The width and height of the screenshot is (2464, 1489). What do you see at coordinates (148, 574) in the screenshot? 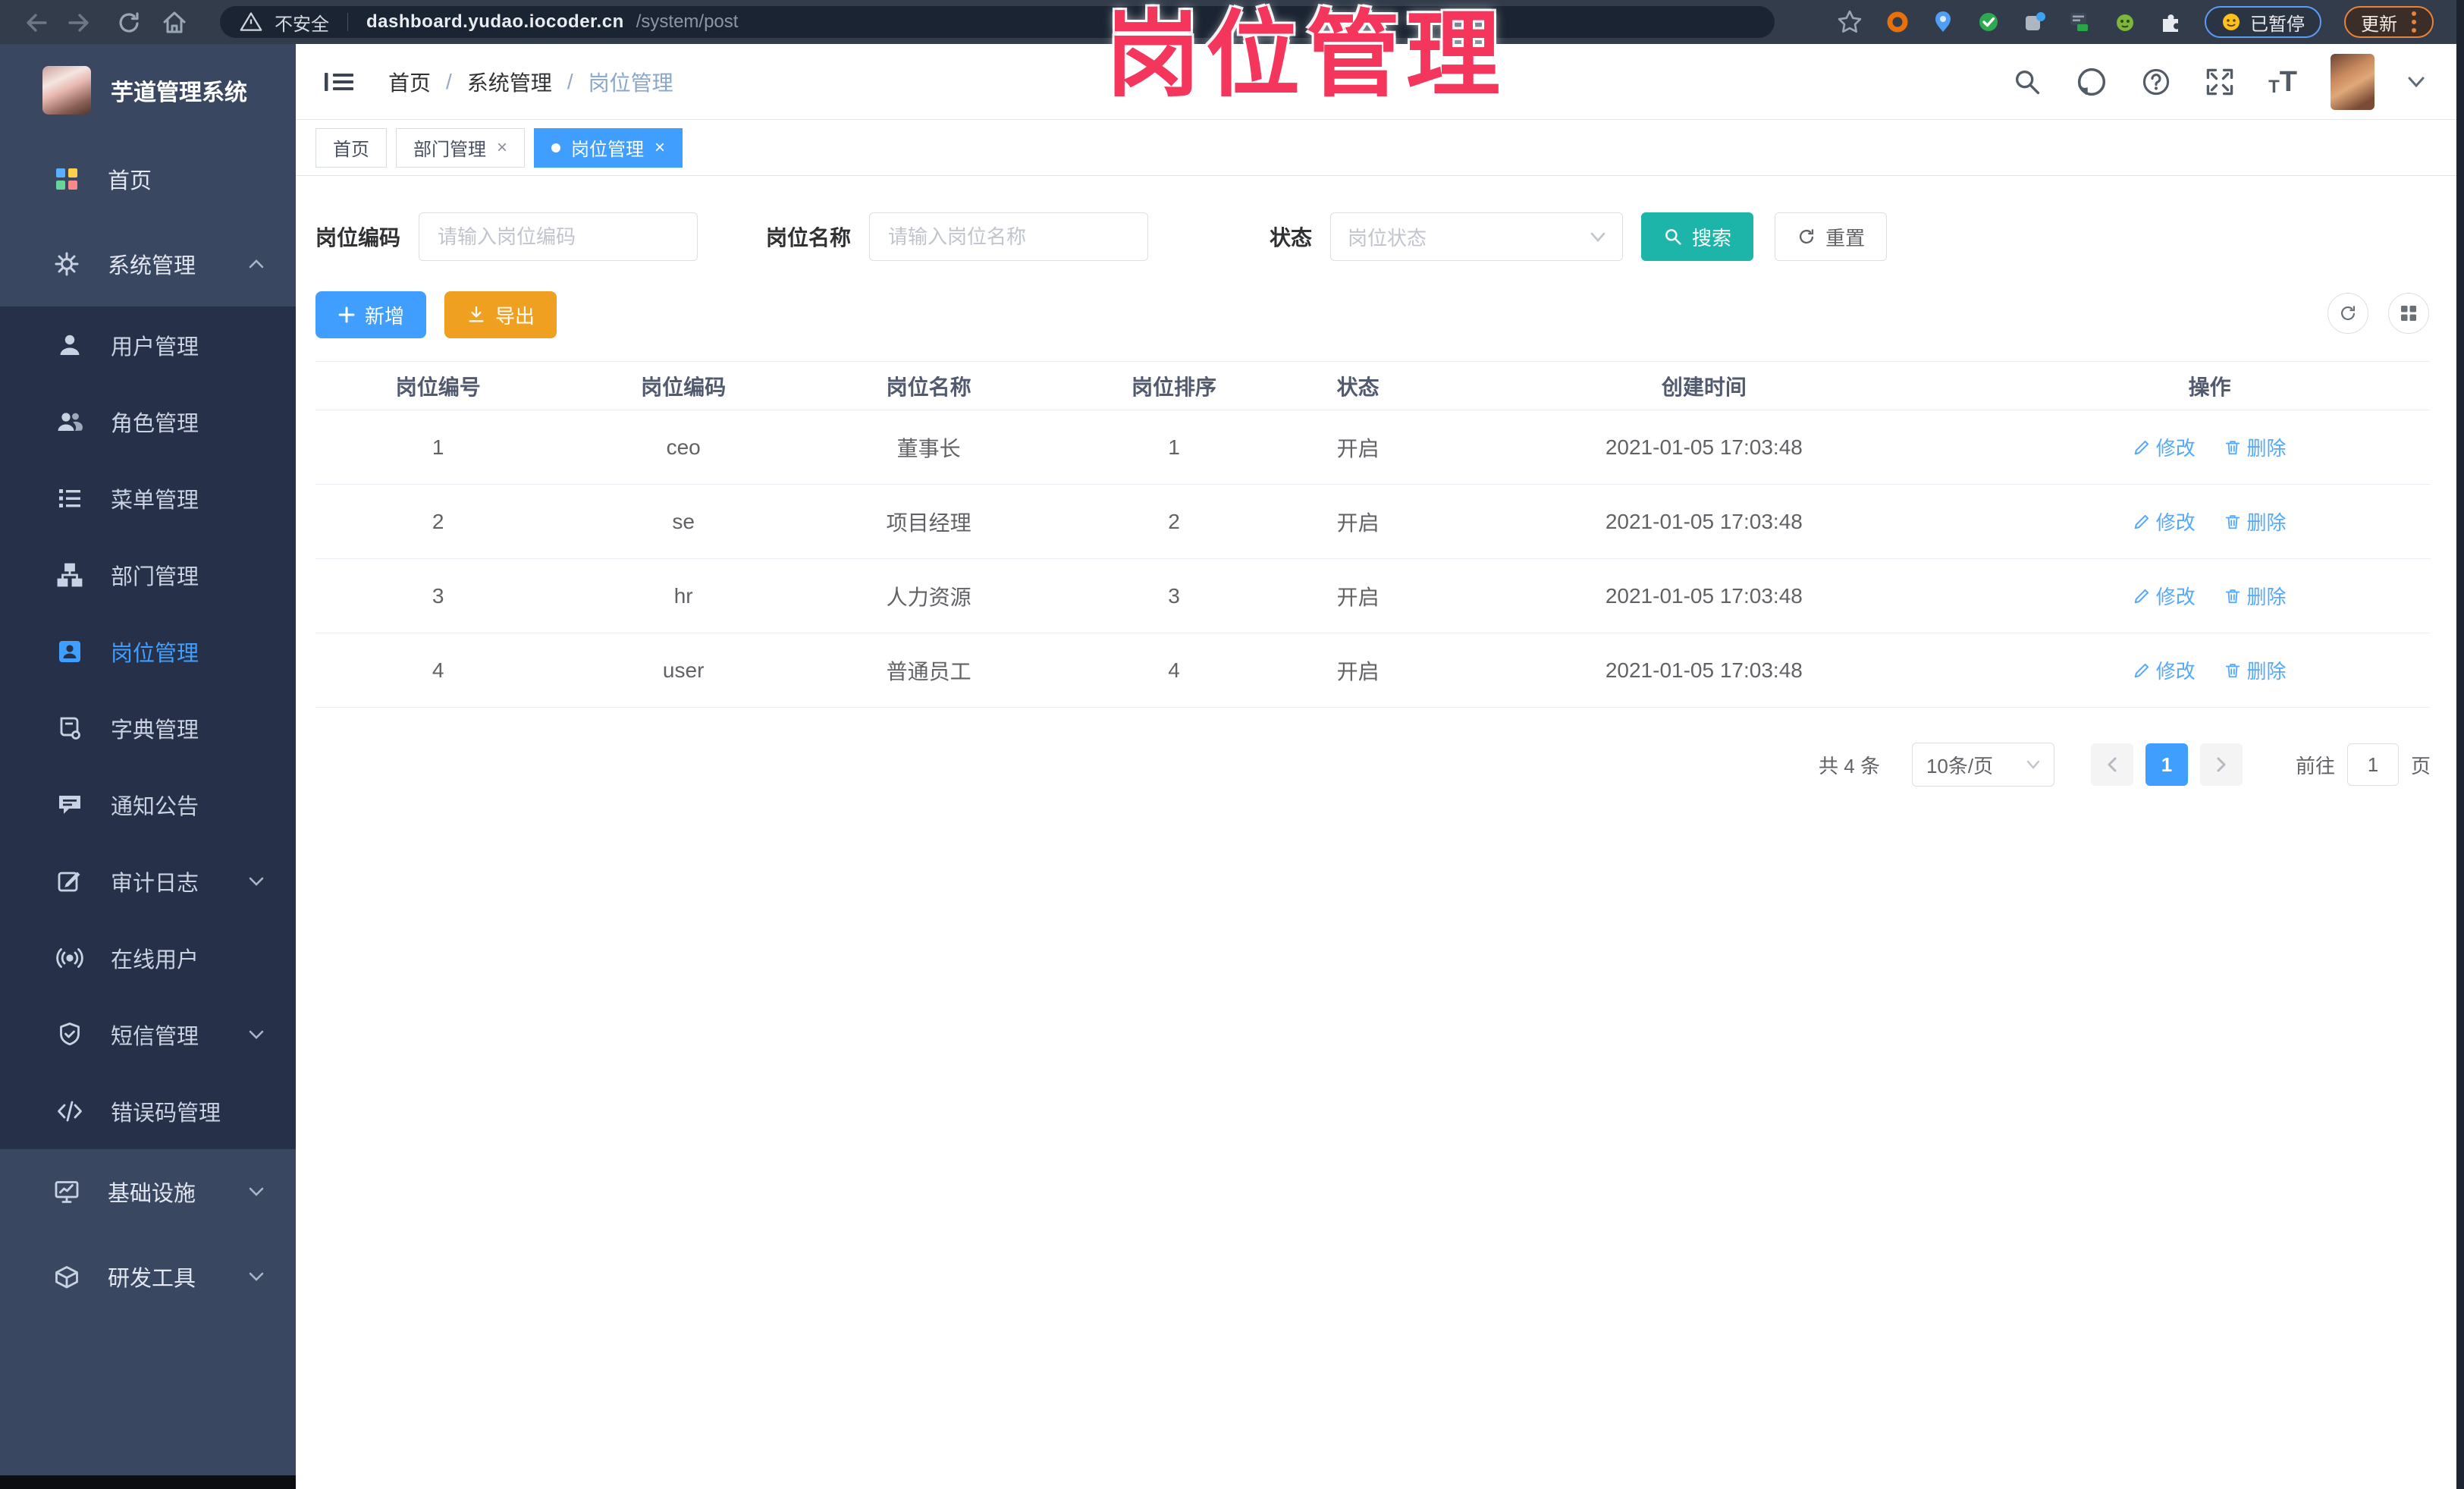
I see `sidebar-item-departments: 部门管理` at bounding box center [148, 574].